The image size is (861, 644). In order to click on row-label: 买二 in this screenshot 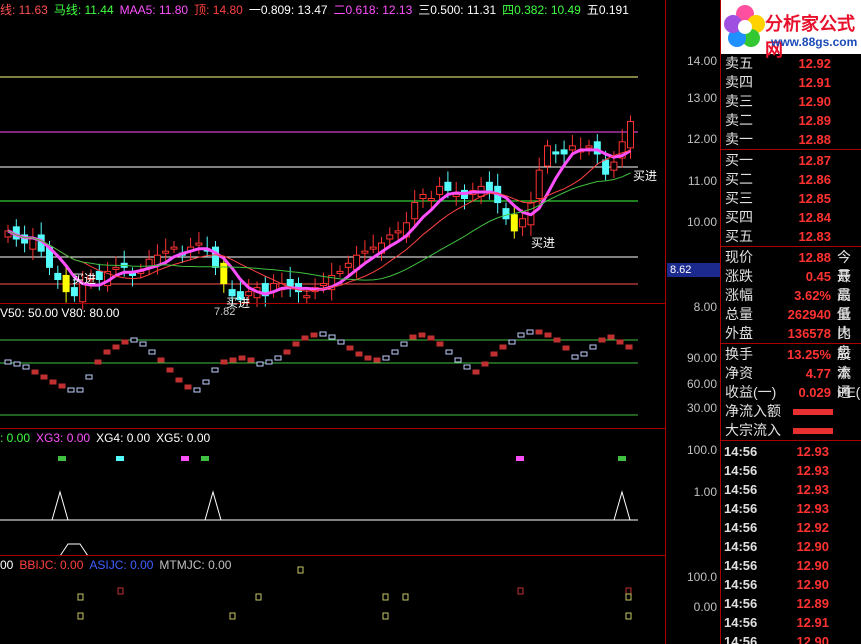, I will do `click(739, 179)`.